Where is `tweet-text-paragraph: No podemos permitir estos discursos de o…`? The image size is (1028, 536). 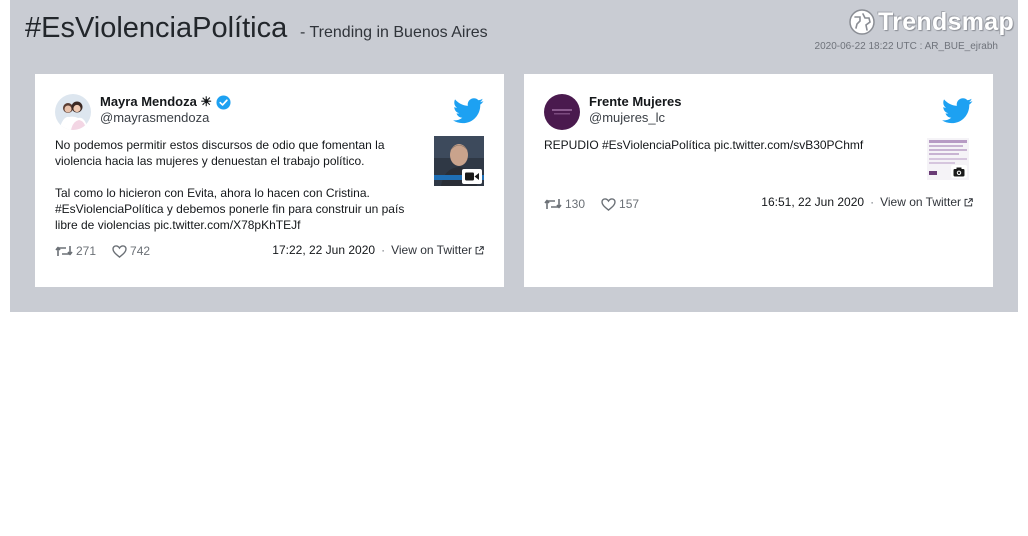 tweet-text-paragraph: No podemos permitir estos discursos de o… is located at coordinates (220, 153).